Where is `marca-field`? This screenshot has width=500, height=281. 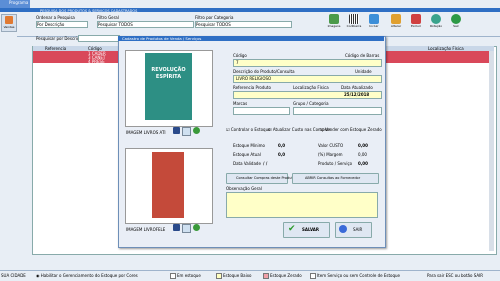
marca-field is located at coordinates (261, 111).